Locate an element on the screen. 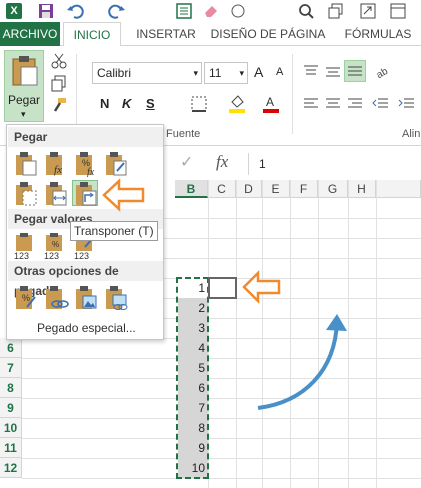  paint-icon is located at coordinates (239, 11).